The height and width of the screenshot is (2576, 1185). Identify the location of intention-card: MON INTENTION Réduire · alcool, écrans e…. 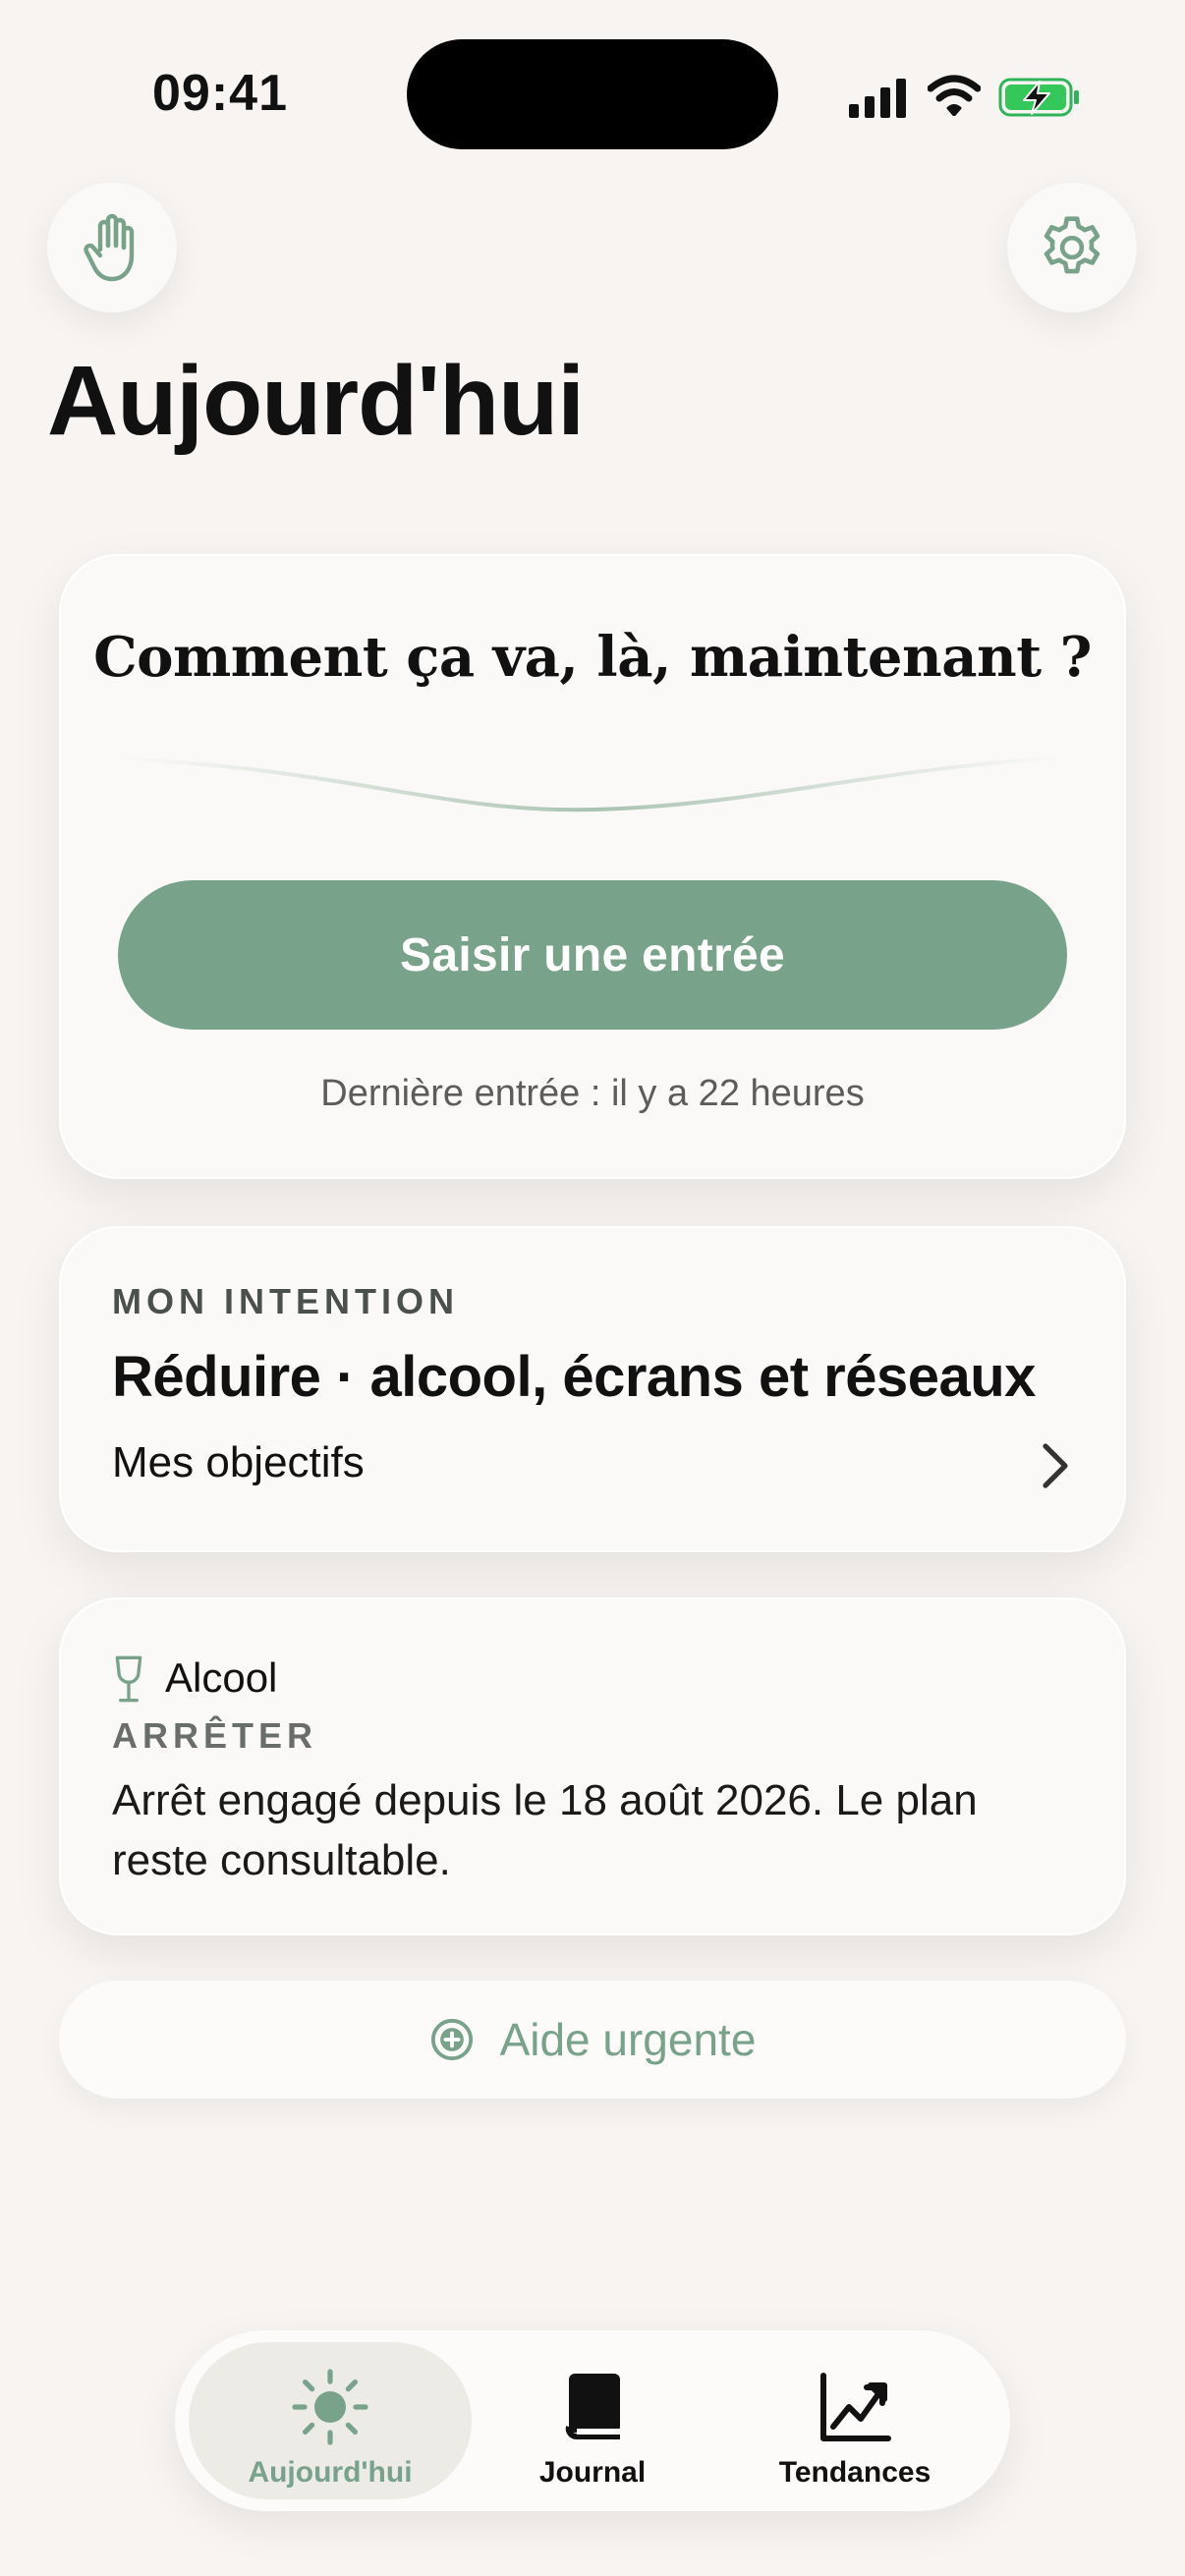
(592, 1389).